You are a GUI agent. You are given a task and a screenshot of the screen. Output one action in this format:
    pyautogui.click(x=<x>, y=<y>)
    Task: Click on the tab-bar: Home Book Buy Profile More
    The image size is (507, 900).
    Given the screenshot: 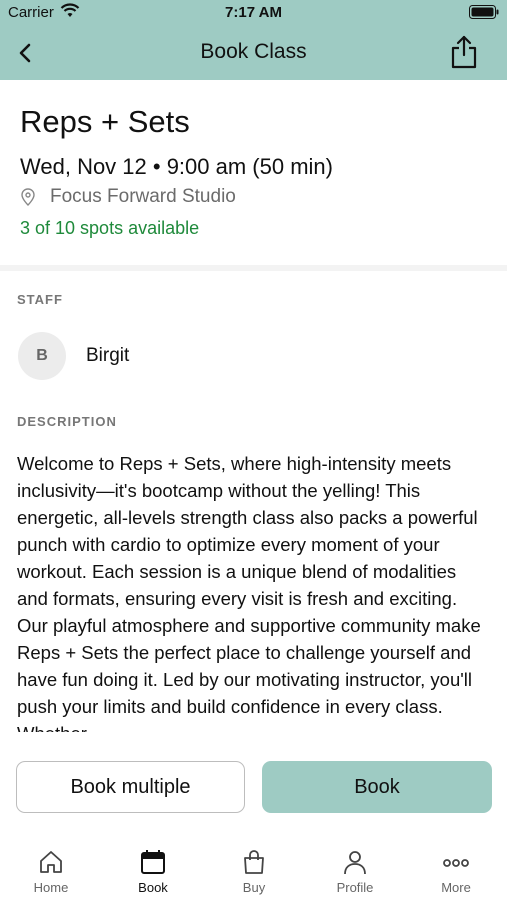 What is the action you would take?
    pyautogui.click(x=253, y=867)
    